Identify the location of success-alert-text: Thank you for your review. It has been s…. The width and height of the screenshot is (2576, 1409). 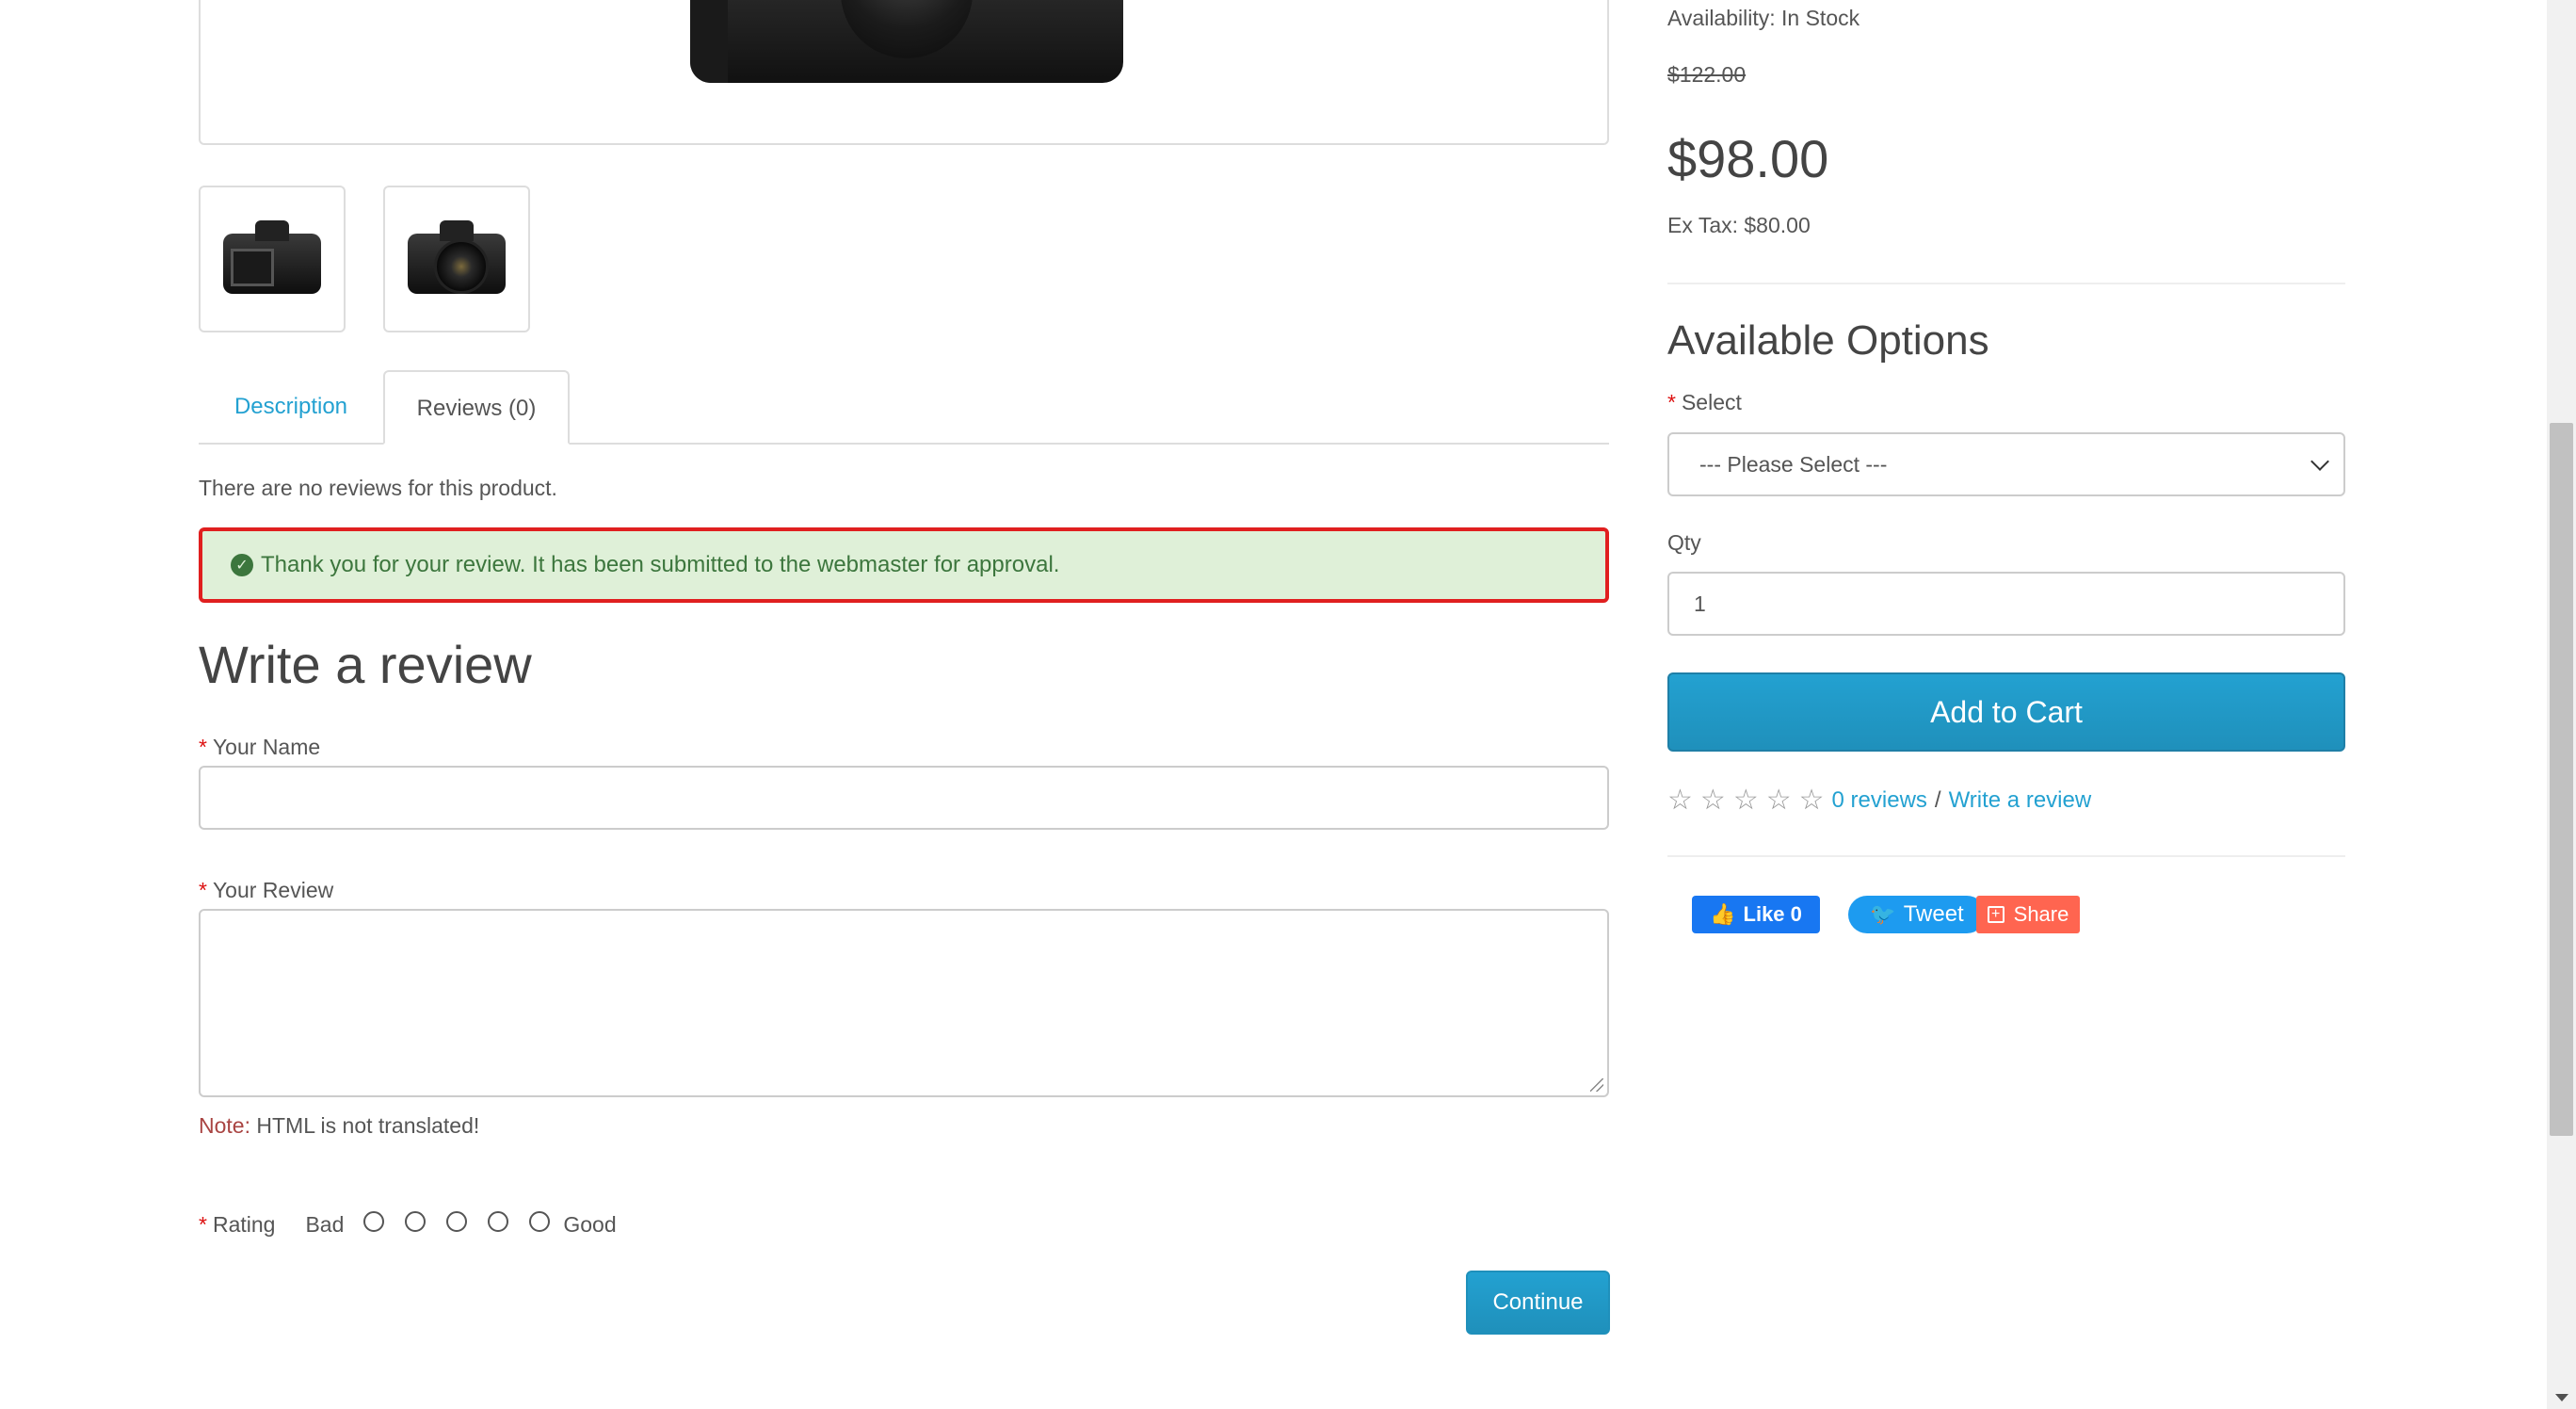
(660, 565).